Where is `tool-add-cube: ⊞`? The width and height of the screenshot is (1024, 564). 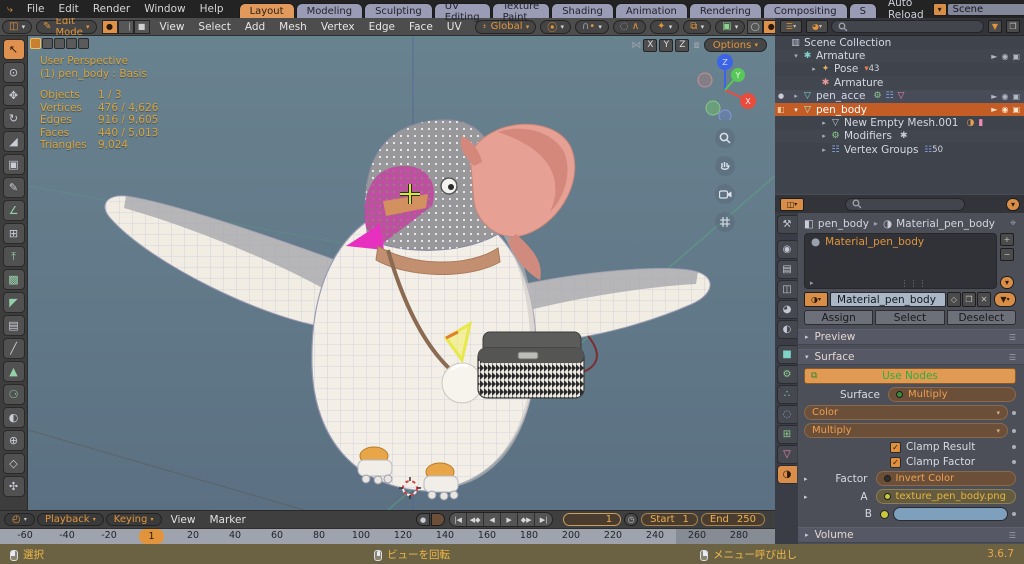 tool-add-cube: ⊞ is located at coordinates (13, 233).